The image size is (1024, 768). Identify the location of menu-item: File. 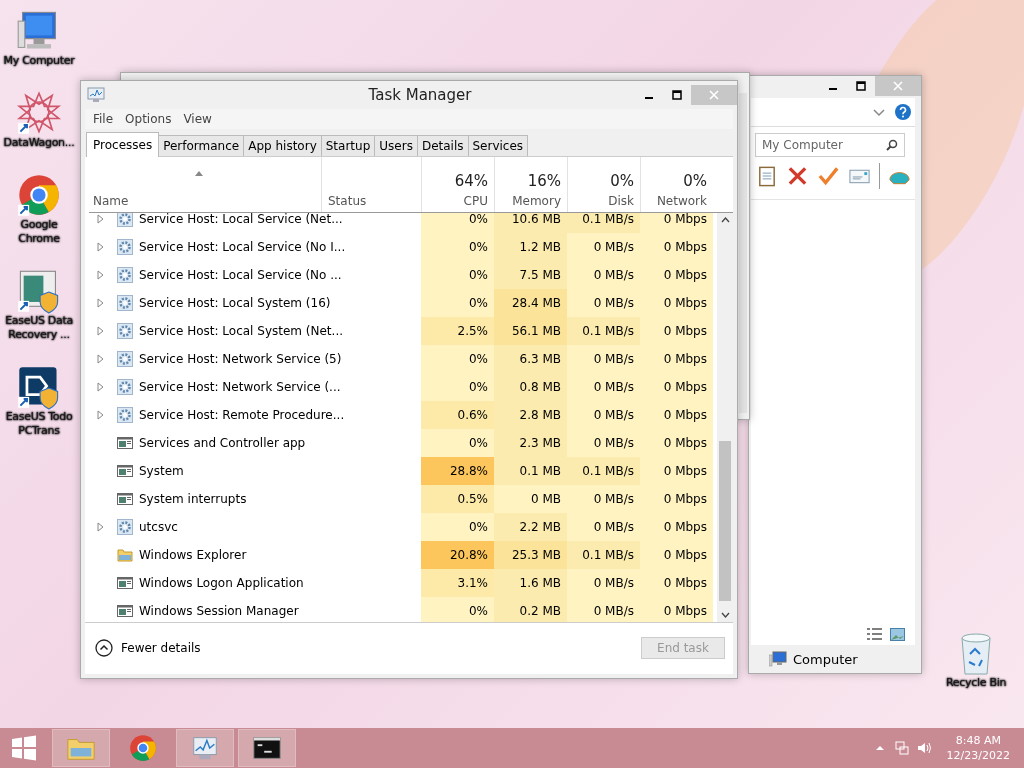
(103, 119).